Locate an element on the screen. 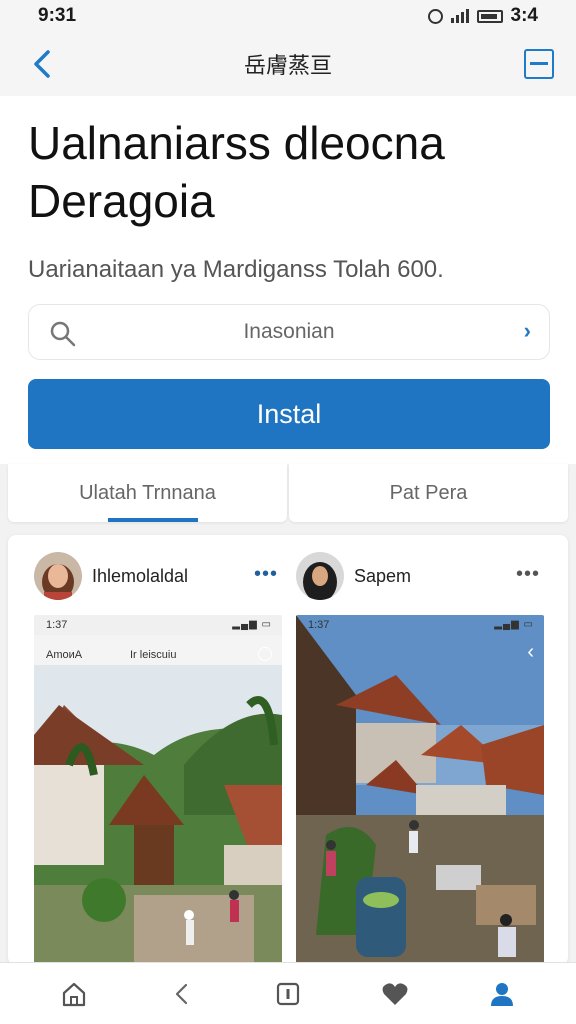 The height and width of the screenshot is (1024, 576). post-username: Sapem is located at coordinates (382, 576).